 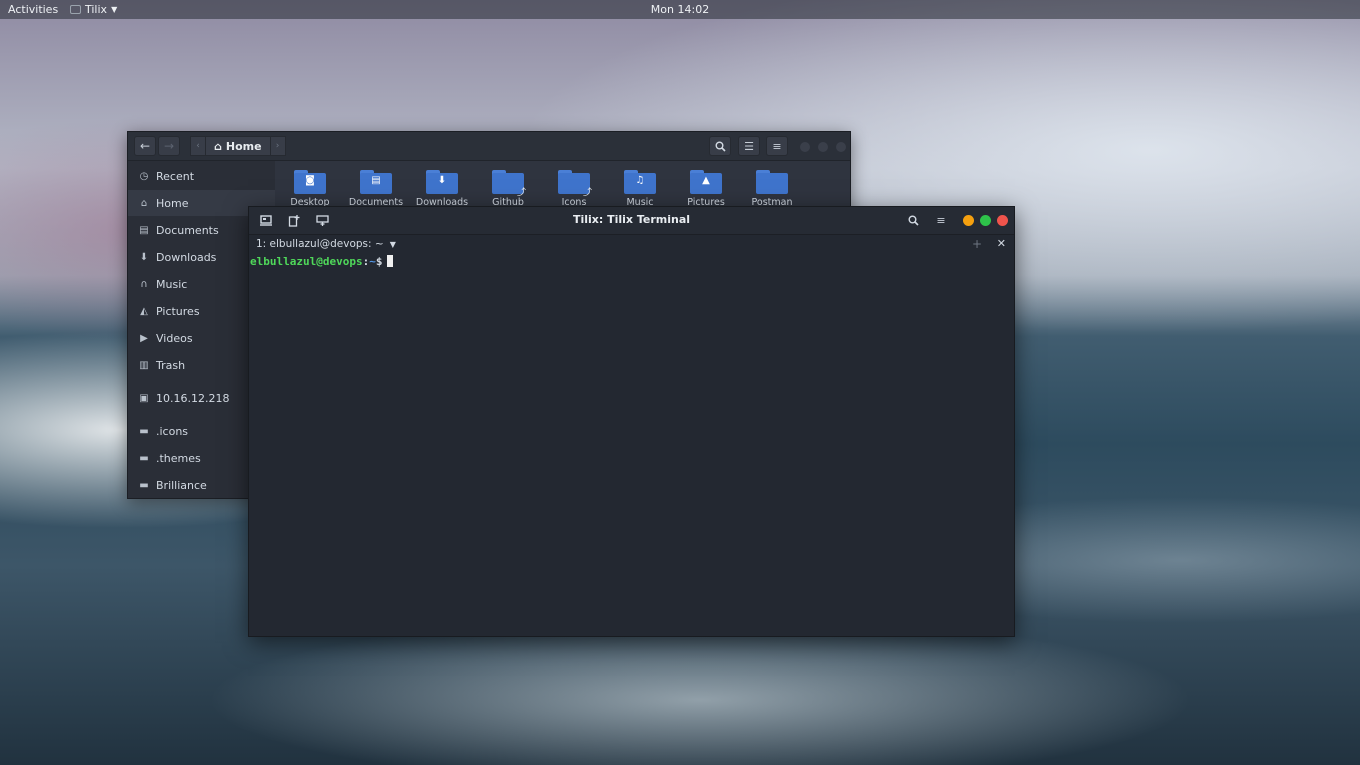 I want to click on sidebar-item-label: .themes, so click(x=178, y=458).